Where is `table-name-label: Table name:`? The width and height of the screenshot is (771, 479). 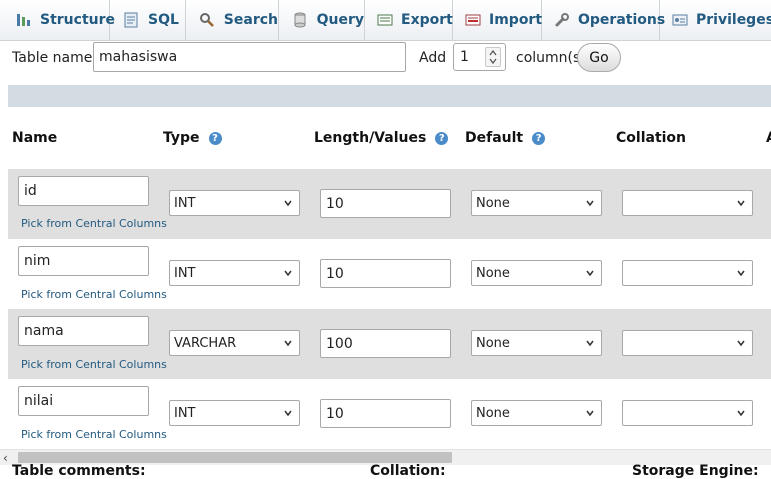 table-name-label: Table name: is located at coordinates (55, 58).